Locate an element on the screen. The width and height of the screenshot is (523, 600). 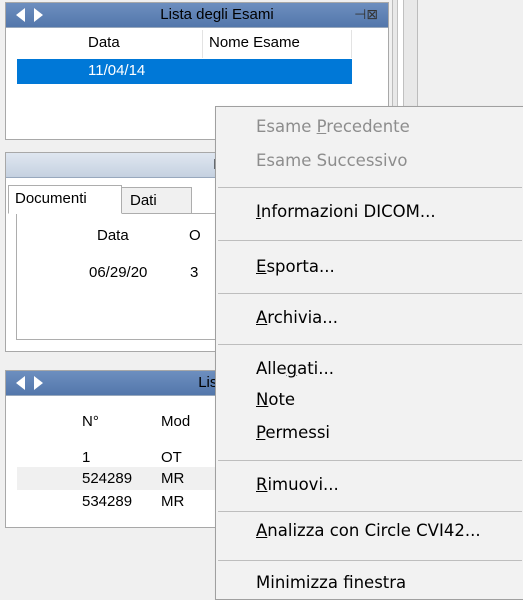
menu-item-esame-successivo: Esame Successivo is located at coordinates (331, 160).